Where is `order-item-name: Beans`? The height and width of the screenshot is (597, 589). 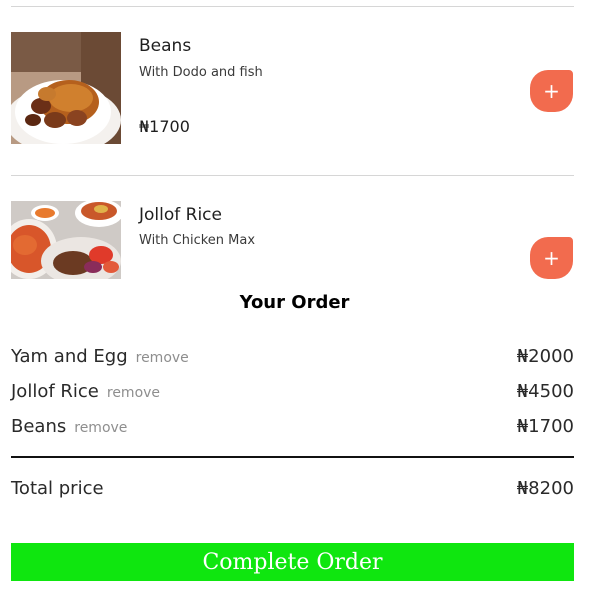
order-item-name: Beans is located at coordinates (39, 426).